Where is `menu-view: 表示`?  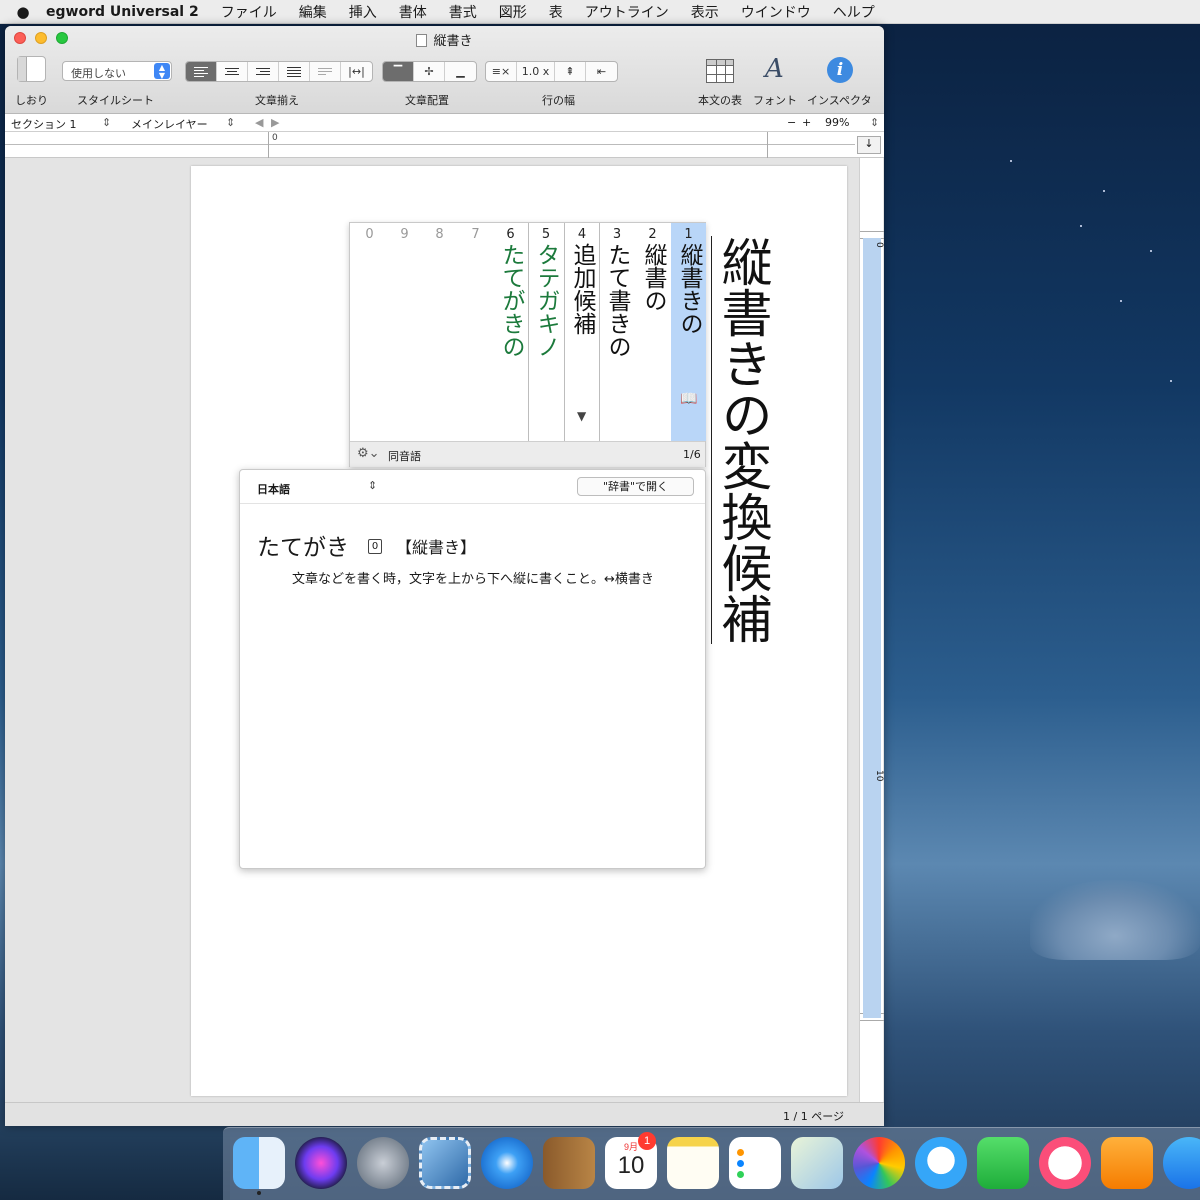 menu-view: 表示 is located at coordinates (705, 12).